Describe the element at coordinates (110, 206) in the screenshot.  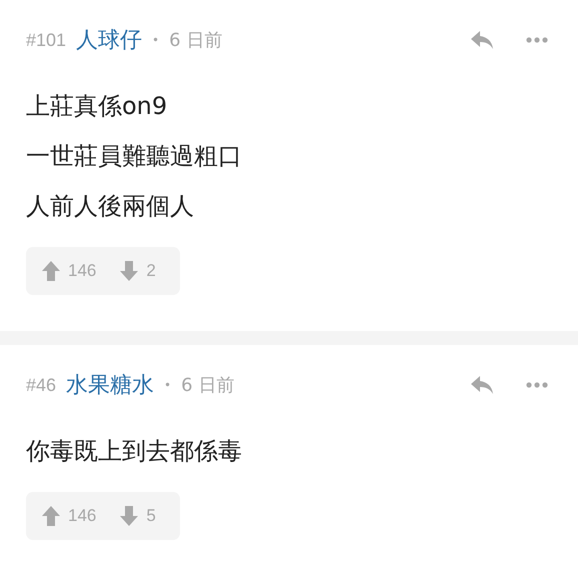
I see `comment-line: 人前人後兩個人` at that location.